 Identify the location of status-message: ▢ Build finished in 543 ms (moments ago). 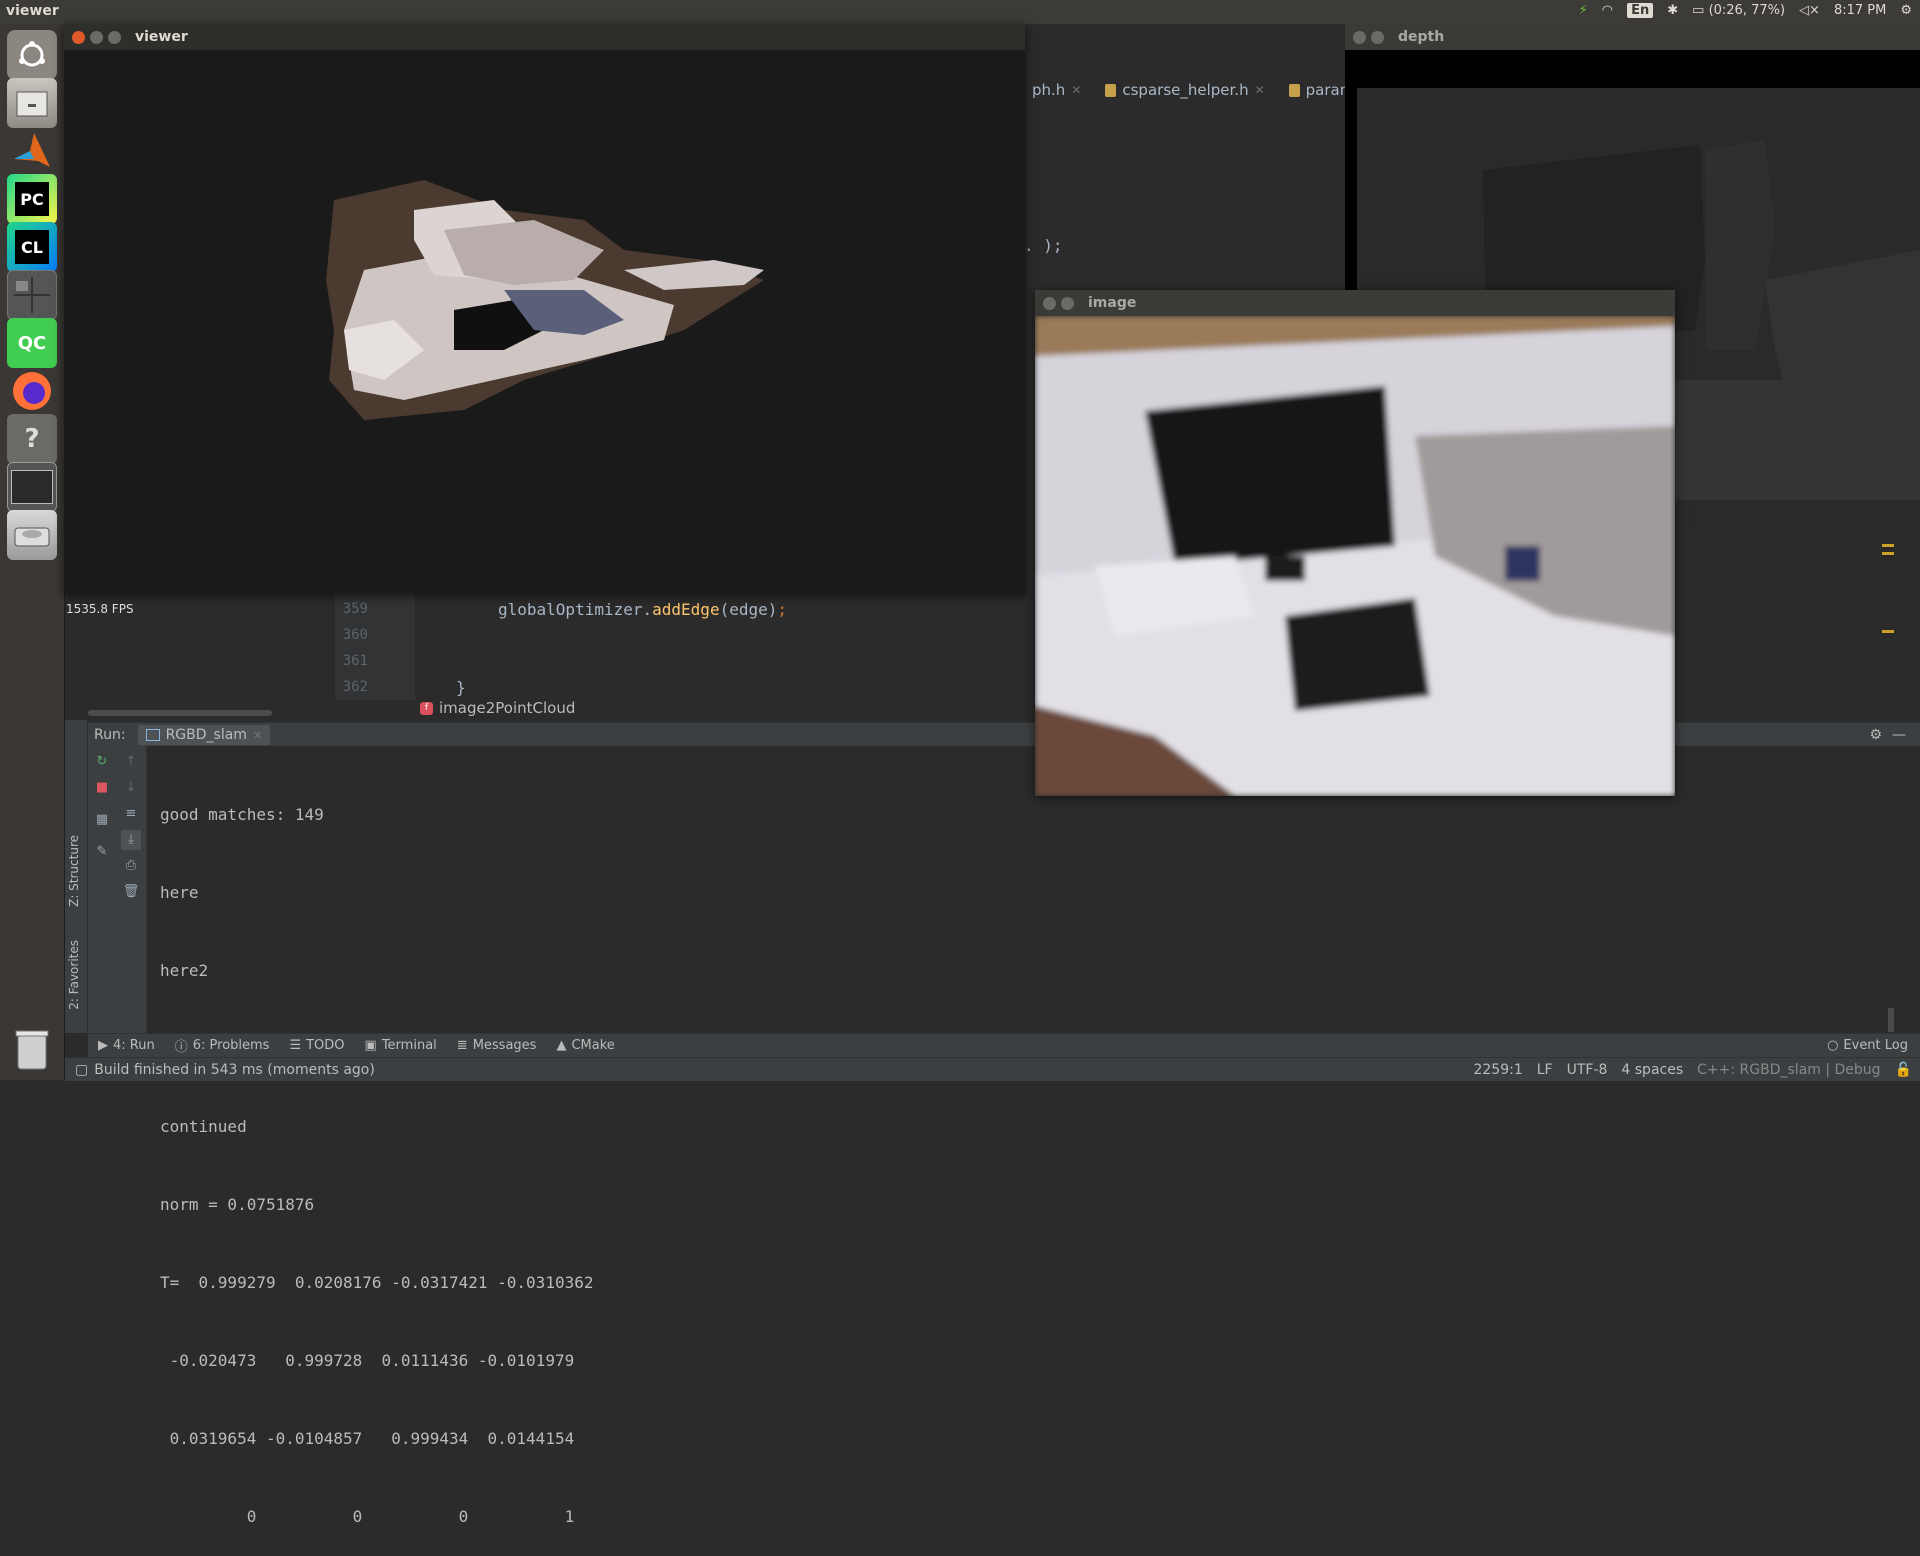
(225, 1070).